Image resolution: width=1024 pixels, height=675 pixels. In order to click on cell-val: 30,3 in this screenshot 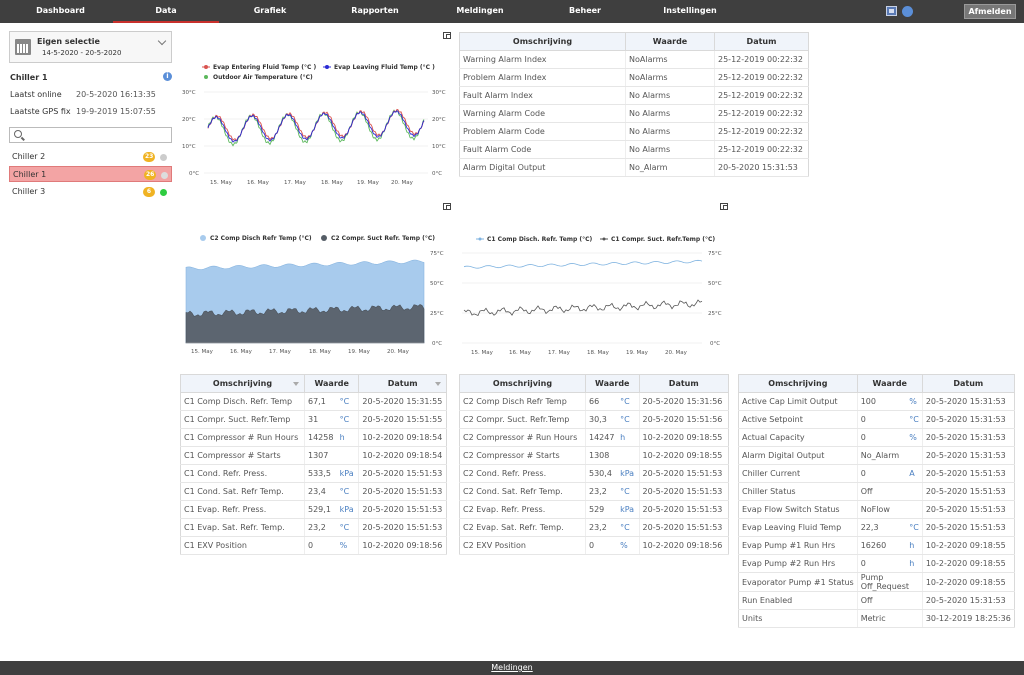, I will do `click(603, 419)`.